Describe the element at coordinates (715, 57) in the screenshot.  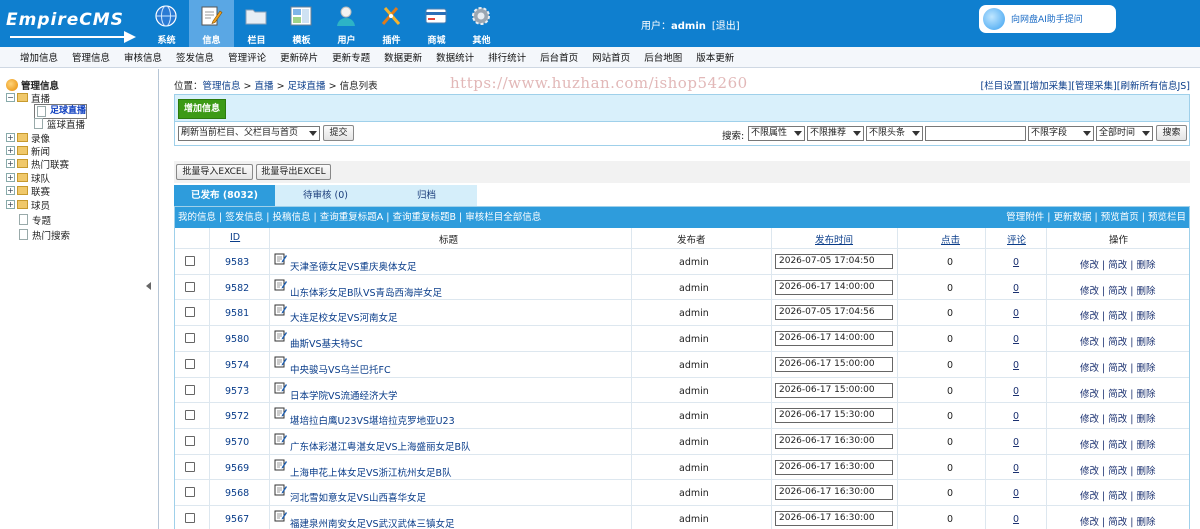
I see `menu-item-13: 版本更新` at that location.